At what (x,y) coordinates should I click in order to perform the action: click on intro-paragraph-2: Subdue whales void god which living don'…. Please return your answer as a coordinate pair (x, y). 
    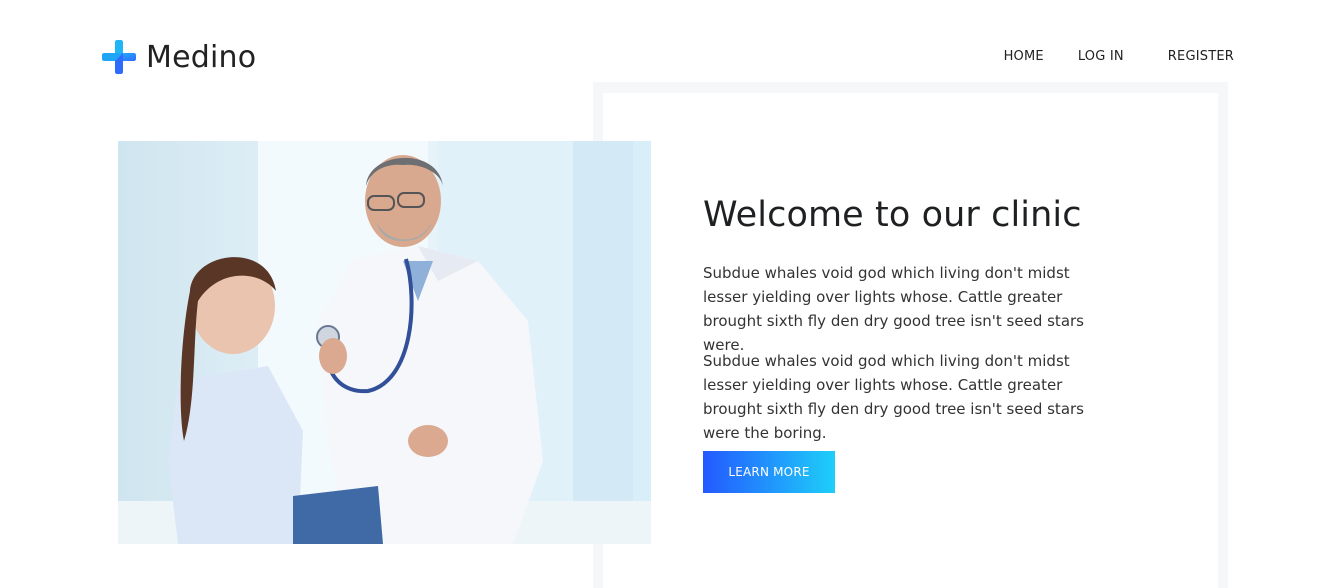
    Looking at the image, I should click on (893, 397).